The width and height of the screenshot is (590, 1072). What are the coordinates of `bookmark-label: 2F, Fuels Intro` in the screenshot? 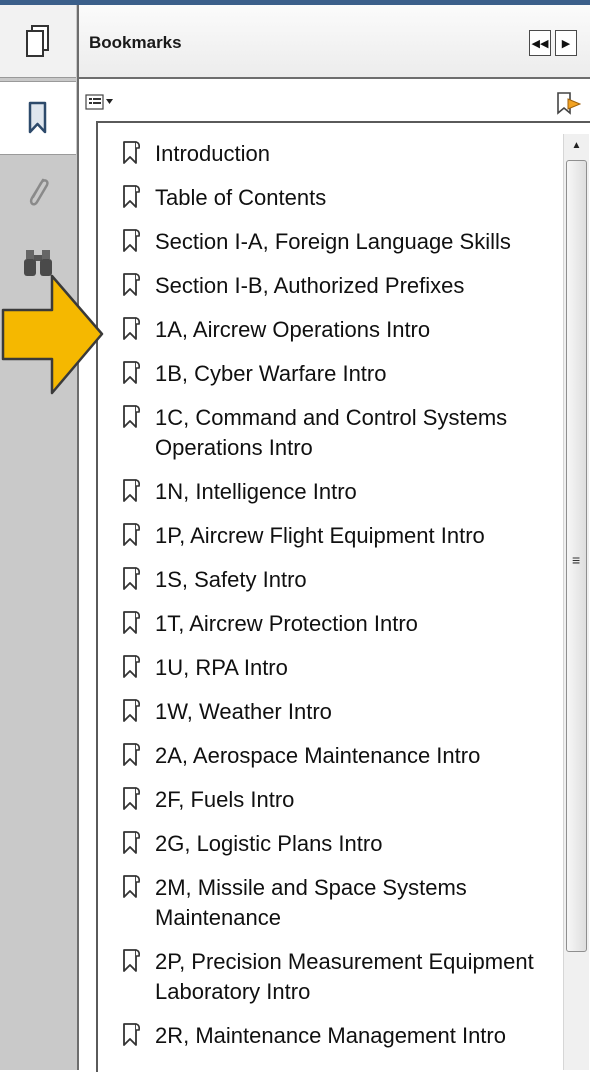 It's located at (225, 799).